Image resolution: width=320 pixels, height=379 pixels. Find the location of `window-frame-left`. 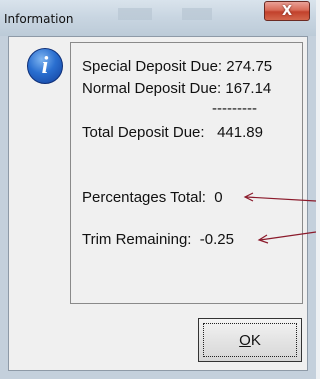

window-frame-left is located at coordinates (4, 207).